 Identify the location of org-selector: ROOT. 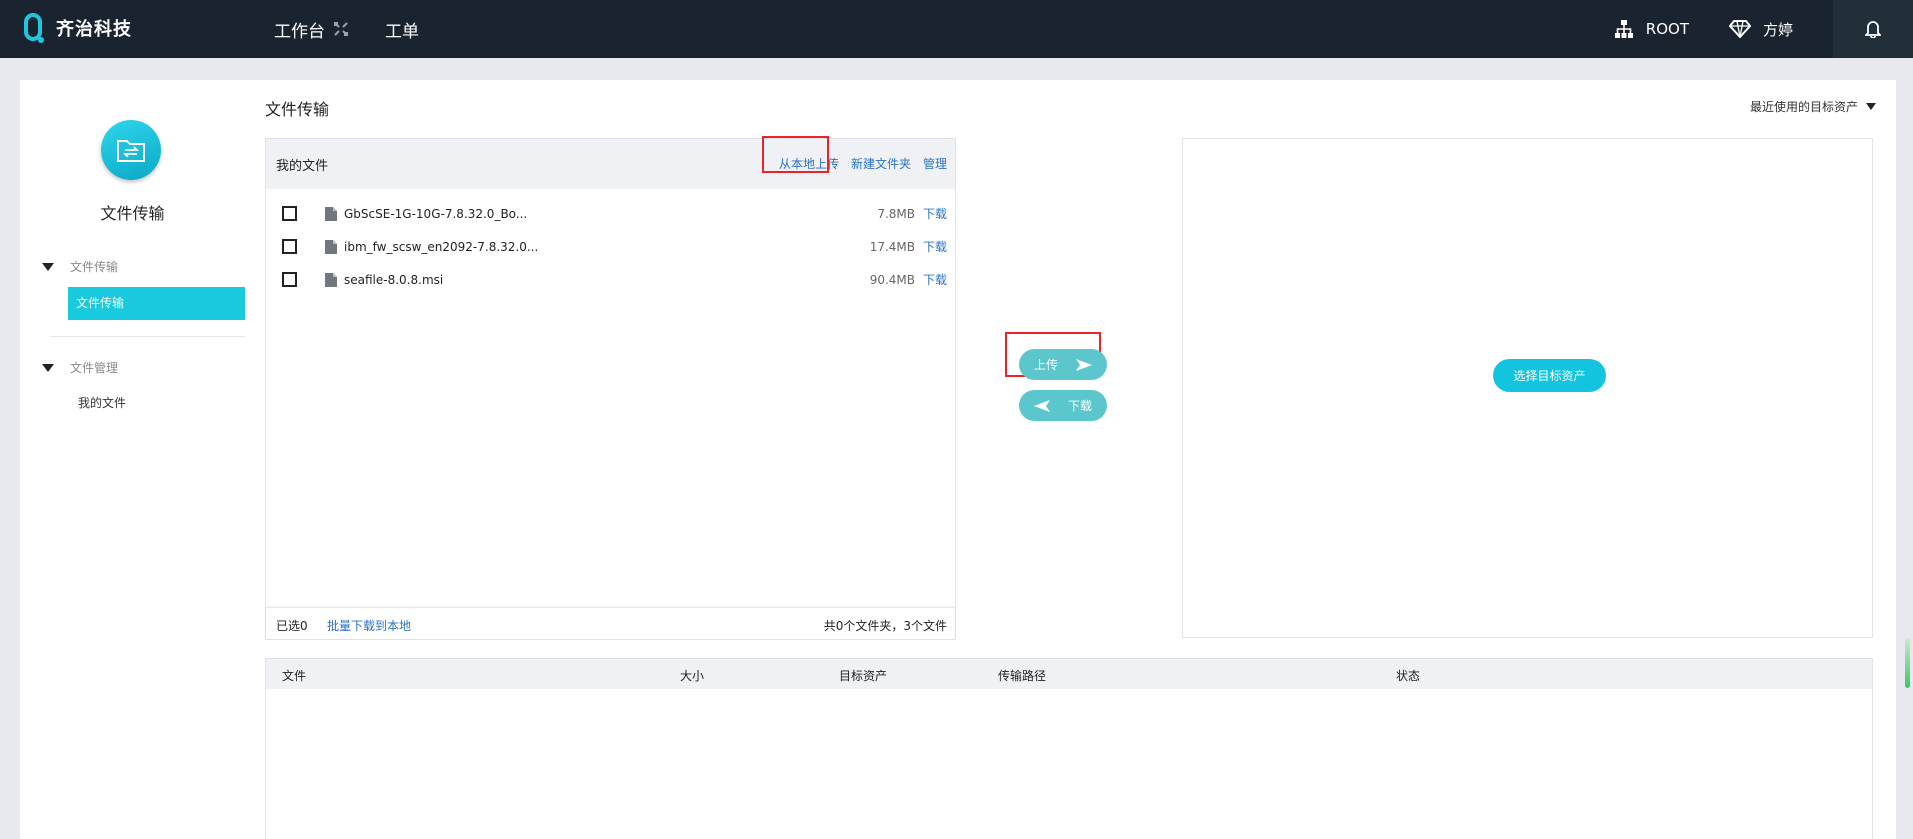
(1651, 29).